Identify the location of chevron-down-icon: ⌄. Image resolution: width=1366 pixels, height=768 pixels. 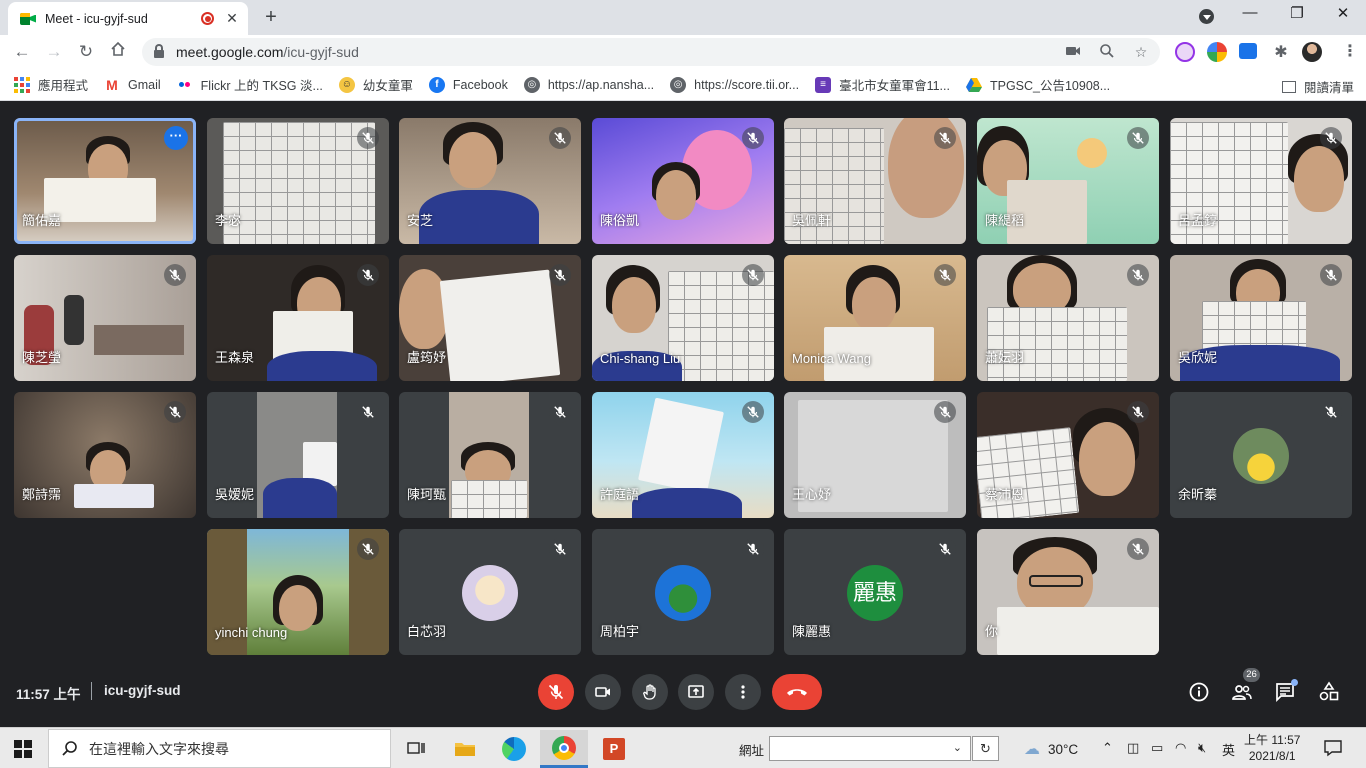
(957, 747).